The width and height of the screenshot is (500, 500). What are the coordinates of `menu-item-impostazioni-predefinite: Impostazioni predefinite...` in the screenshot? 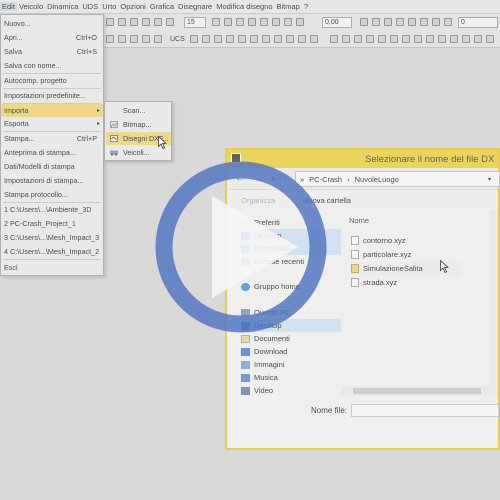 It's located at (52, 95).